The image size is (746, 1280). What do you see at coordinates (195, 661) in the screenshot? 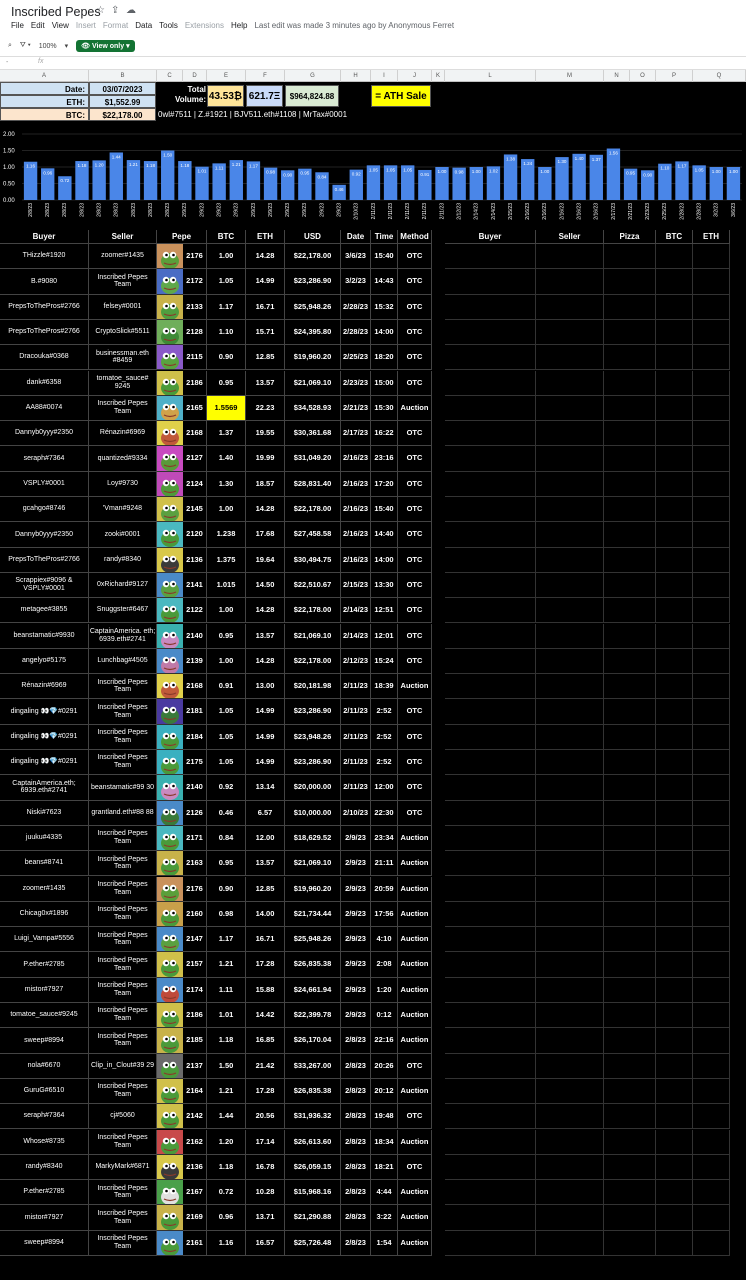
I see `cell-pepe: 2139` at bounding box center [195, 661].